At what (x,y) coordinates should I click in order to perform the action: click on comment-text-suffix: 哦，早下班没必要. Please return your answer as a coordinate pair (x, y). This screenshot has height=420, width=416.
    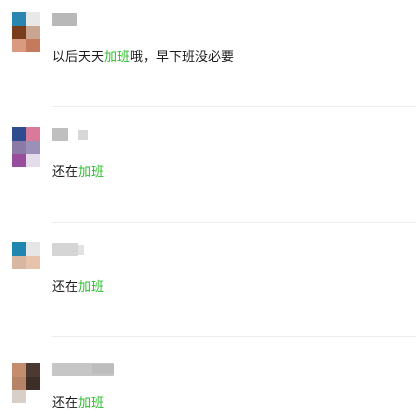
    Looking at the image, I should click on (182, 57).